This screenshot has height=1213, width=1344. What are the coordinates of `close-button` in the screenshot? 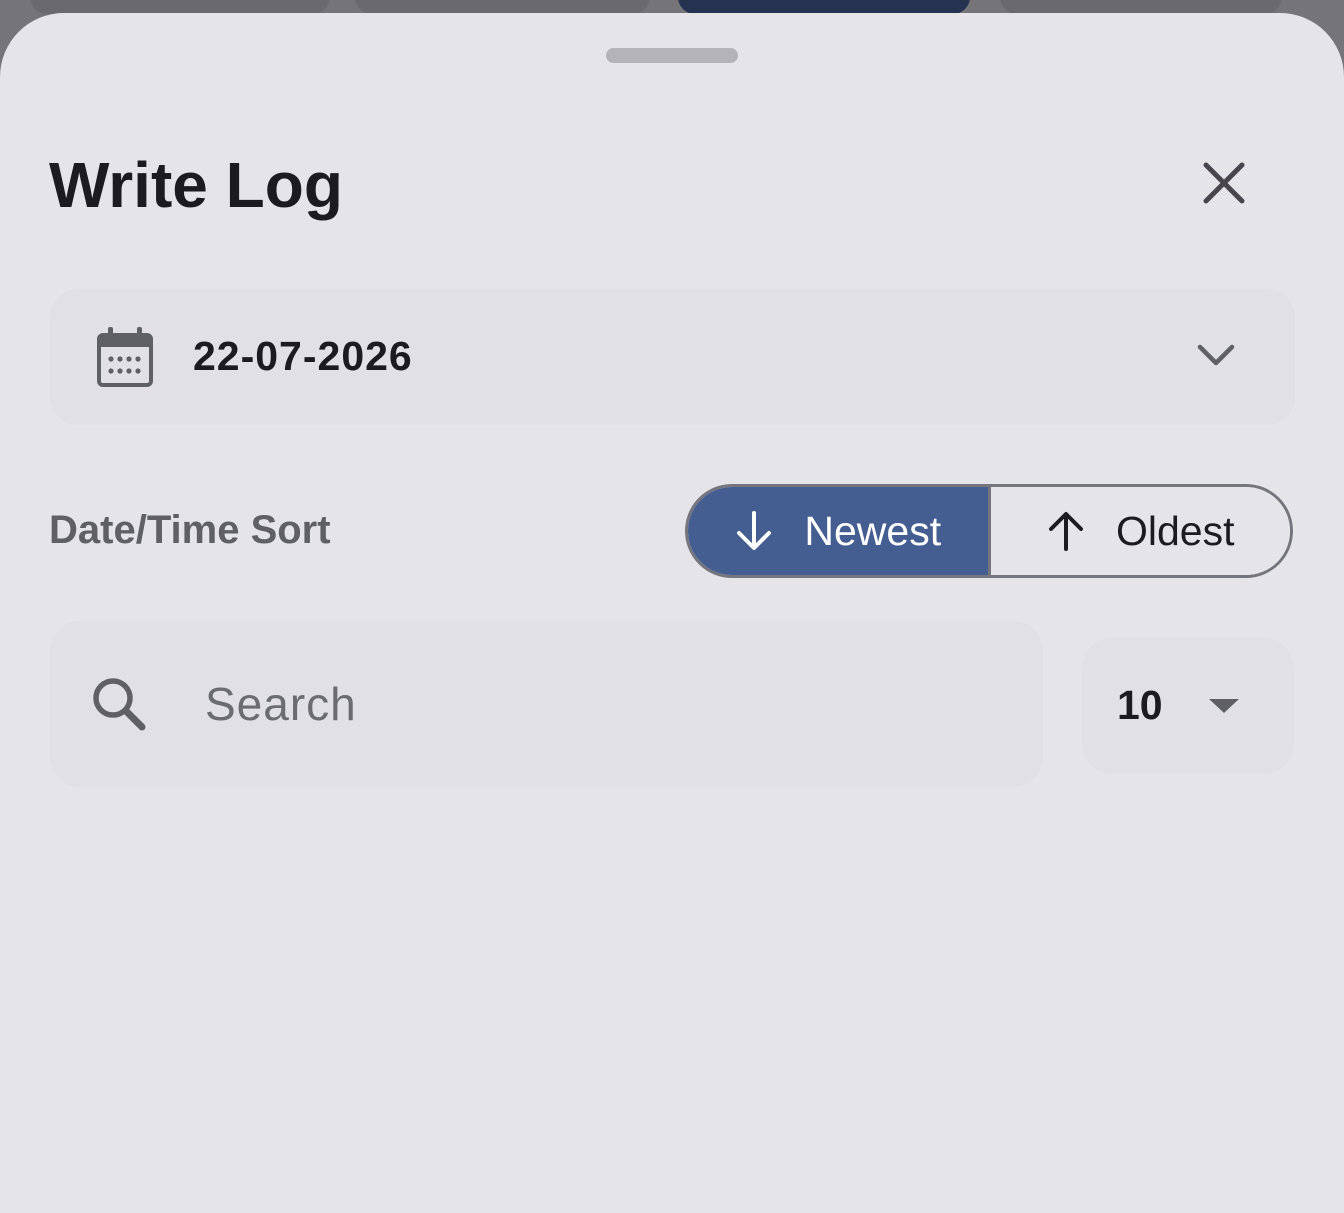 It's located at (1224, 183).